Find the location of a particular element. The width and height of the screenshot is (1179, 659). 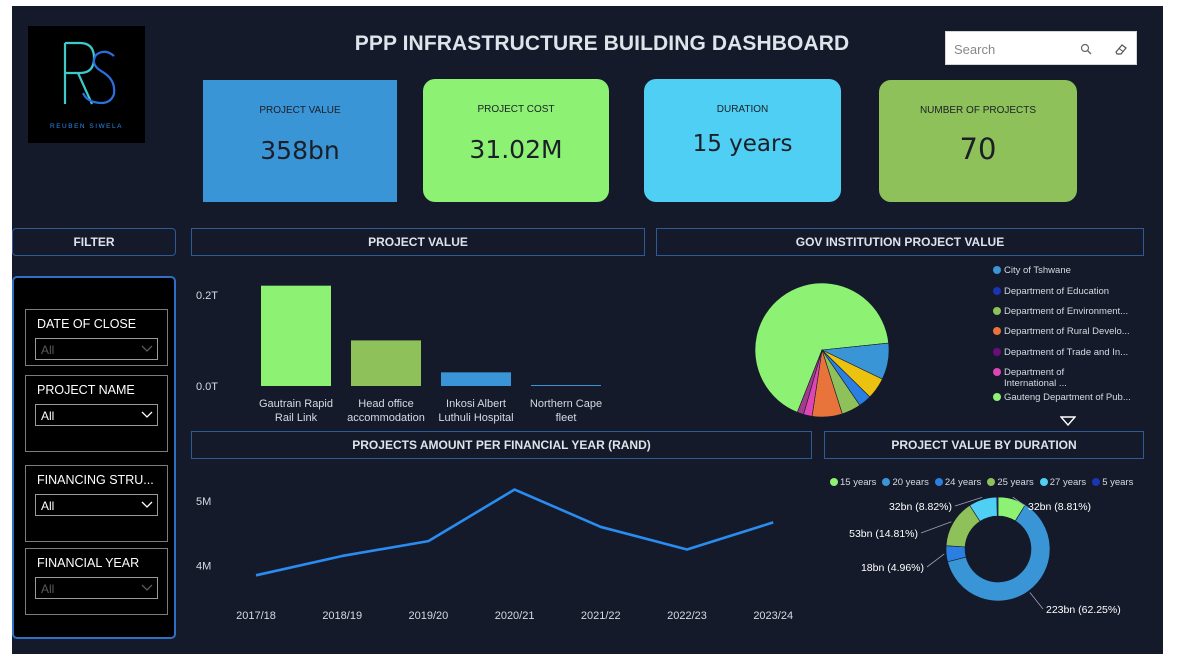

kpi-project-cost: PROJECT COST 31.02M is located at coordinates (516, 140).